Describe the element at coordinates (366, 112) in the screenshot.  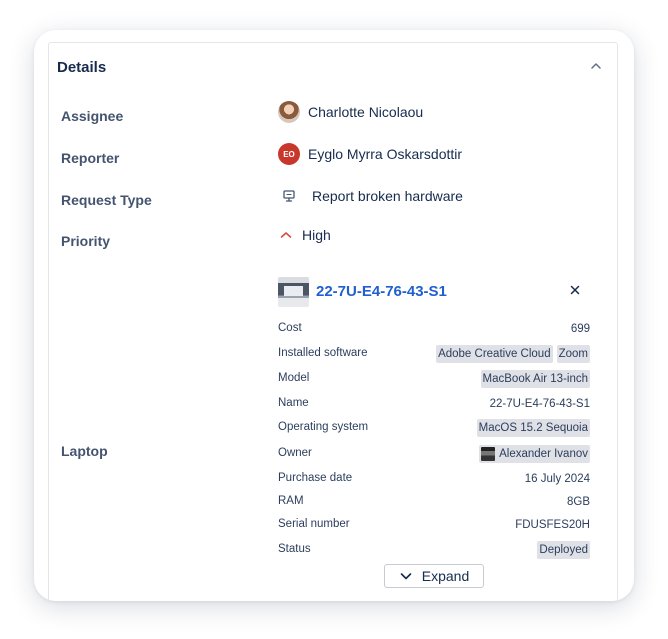
I see `assignee-name: Charlotte Nicolaou` at that location.